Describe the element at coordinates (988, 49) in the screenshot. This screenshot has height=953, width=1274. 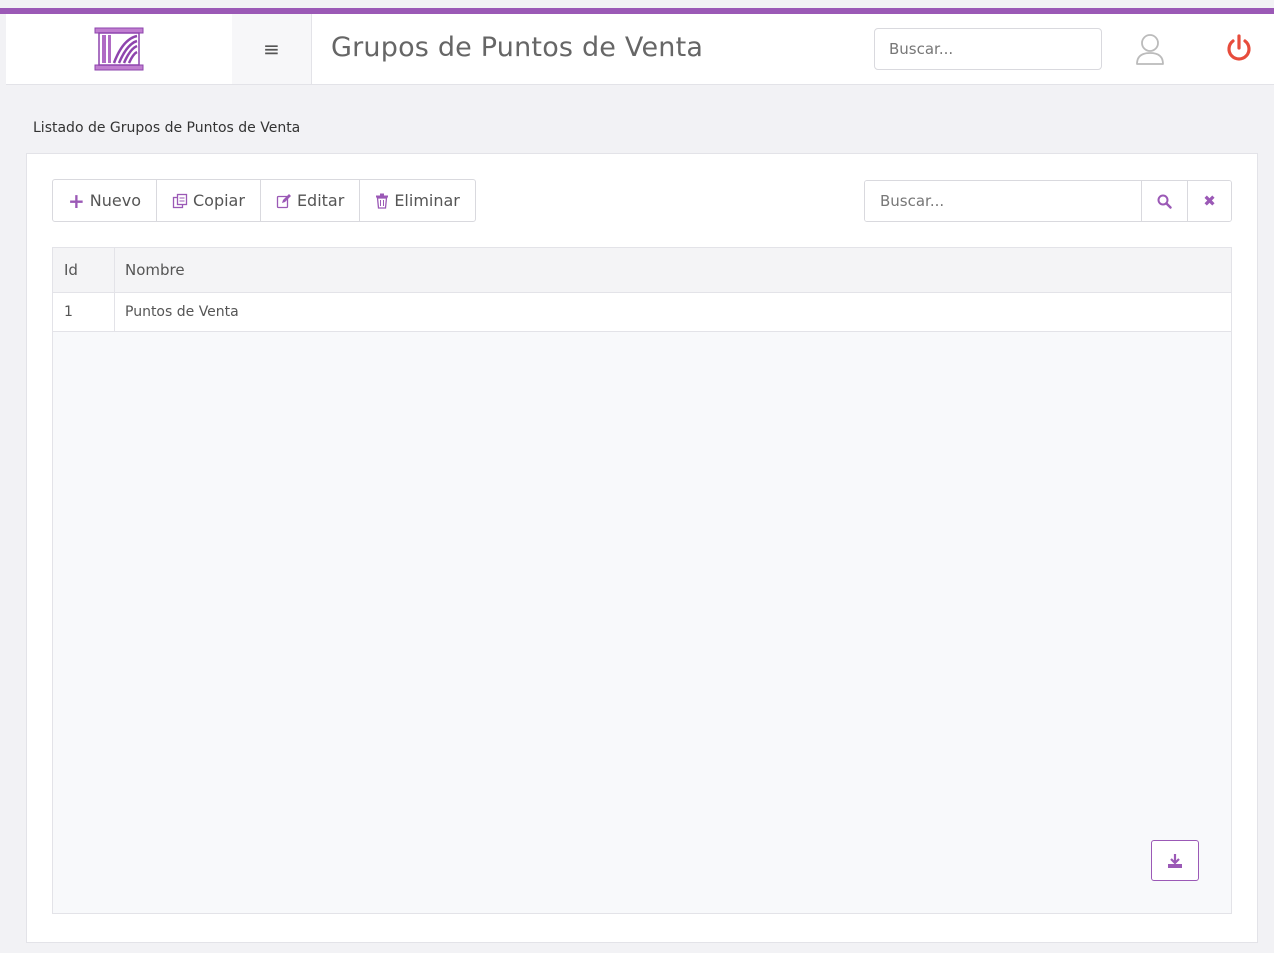
I see `header-search-input` at that location.